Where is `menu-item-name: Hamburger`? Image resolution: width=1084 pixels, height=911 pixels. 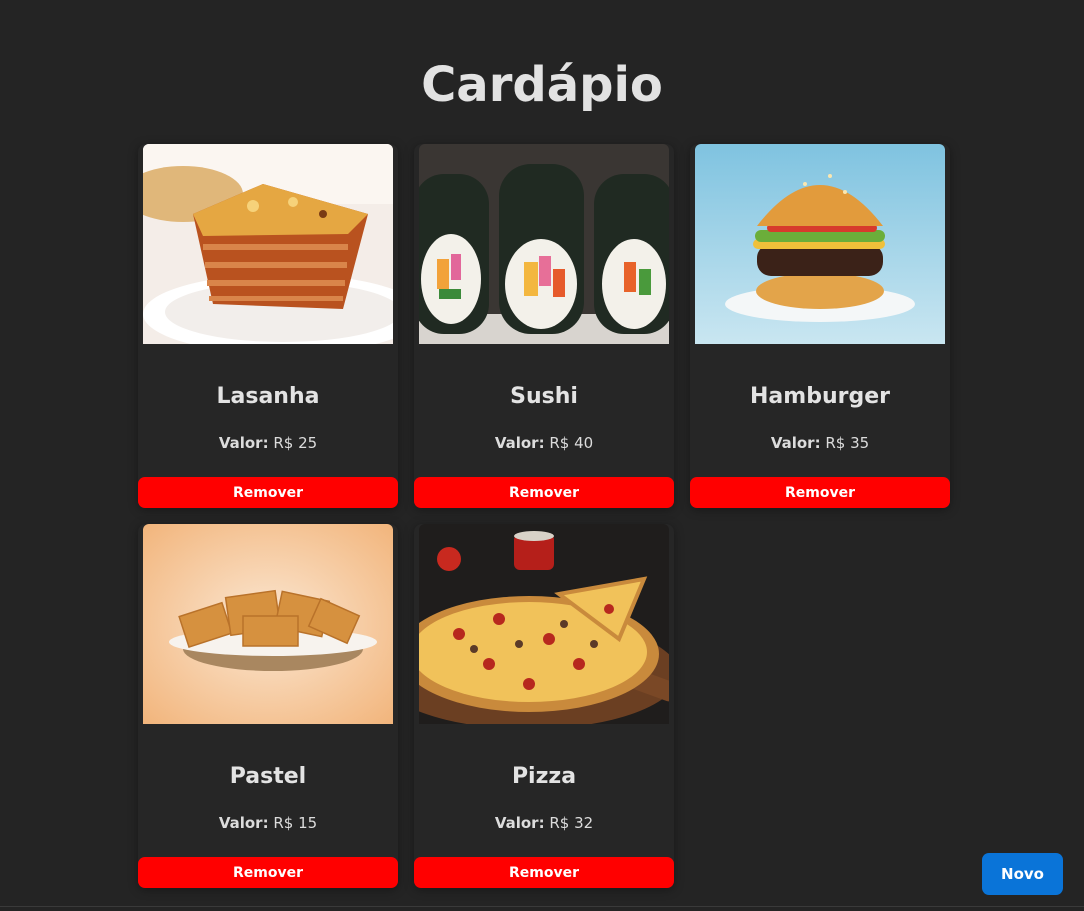
menu-item-name: Hamburger is located at coordinates (820, 396).